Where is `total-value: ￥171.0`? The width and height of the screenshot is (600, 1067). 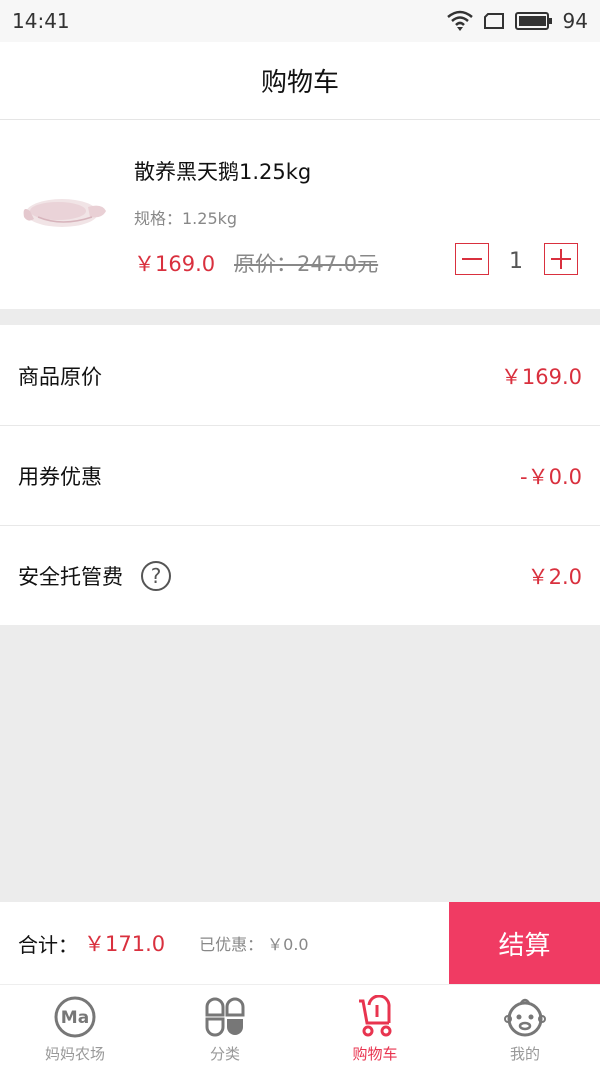 total-value: ￥171.0 is located at coordinates (125, 944).